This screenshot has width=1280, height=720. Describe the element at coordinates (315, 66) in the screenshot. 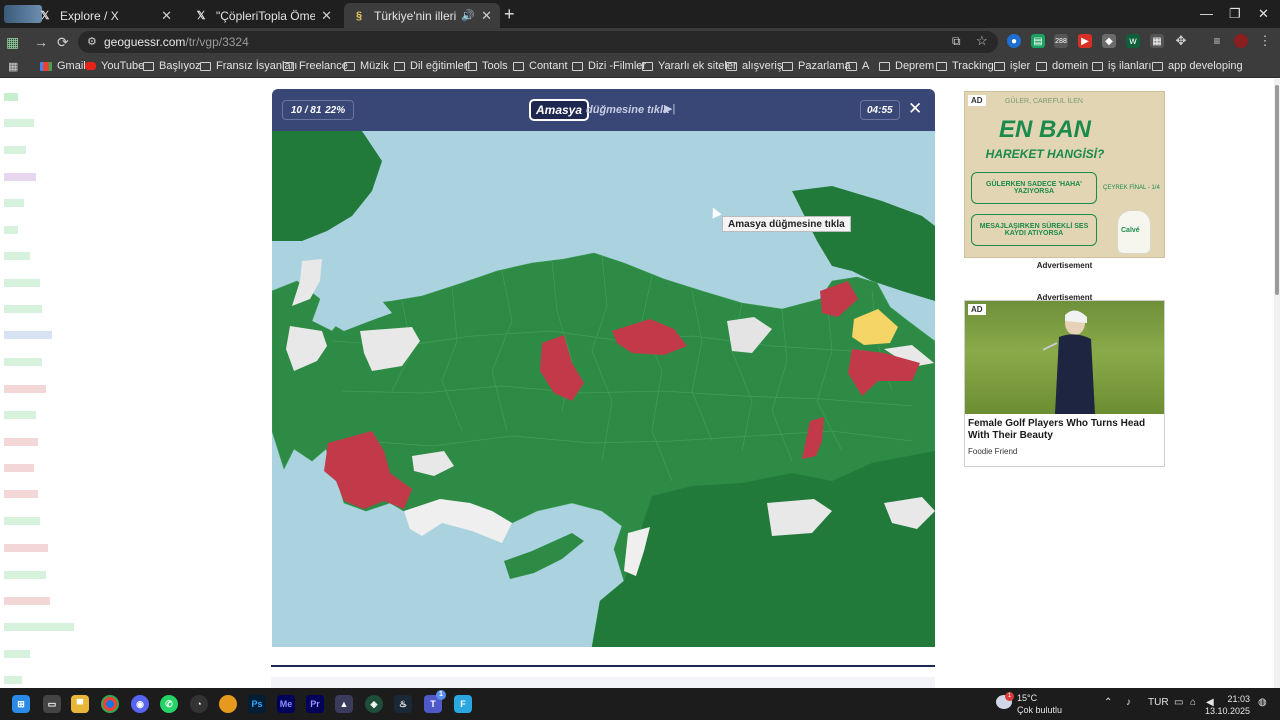

I see `bookmark-folder: Freelance` at that location.